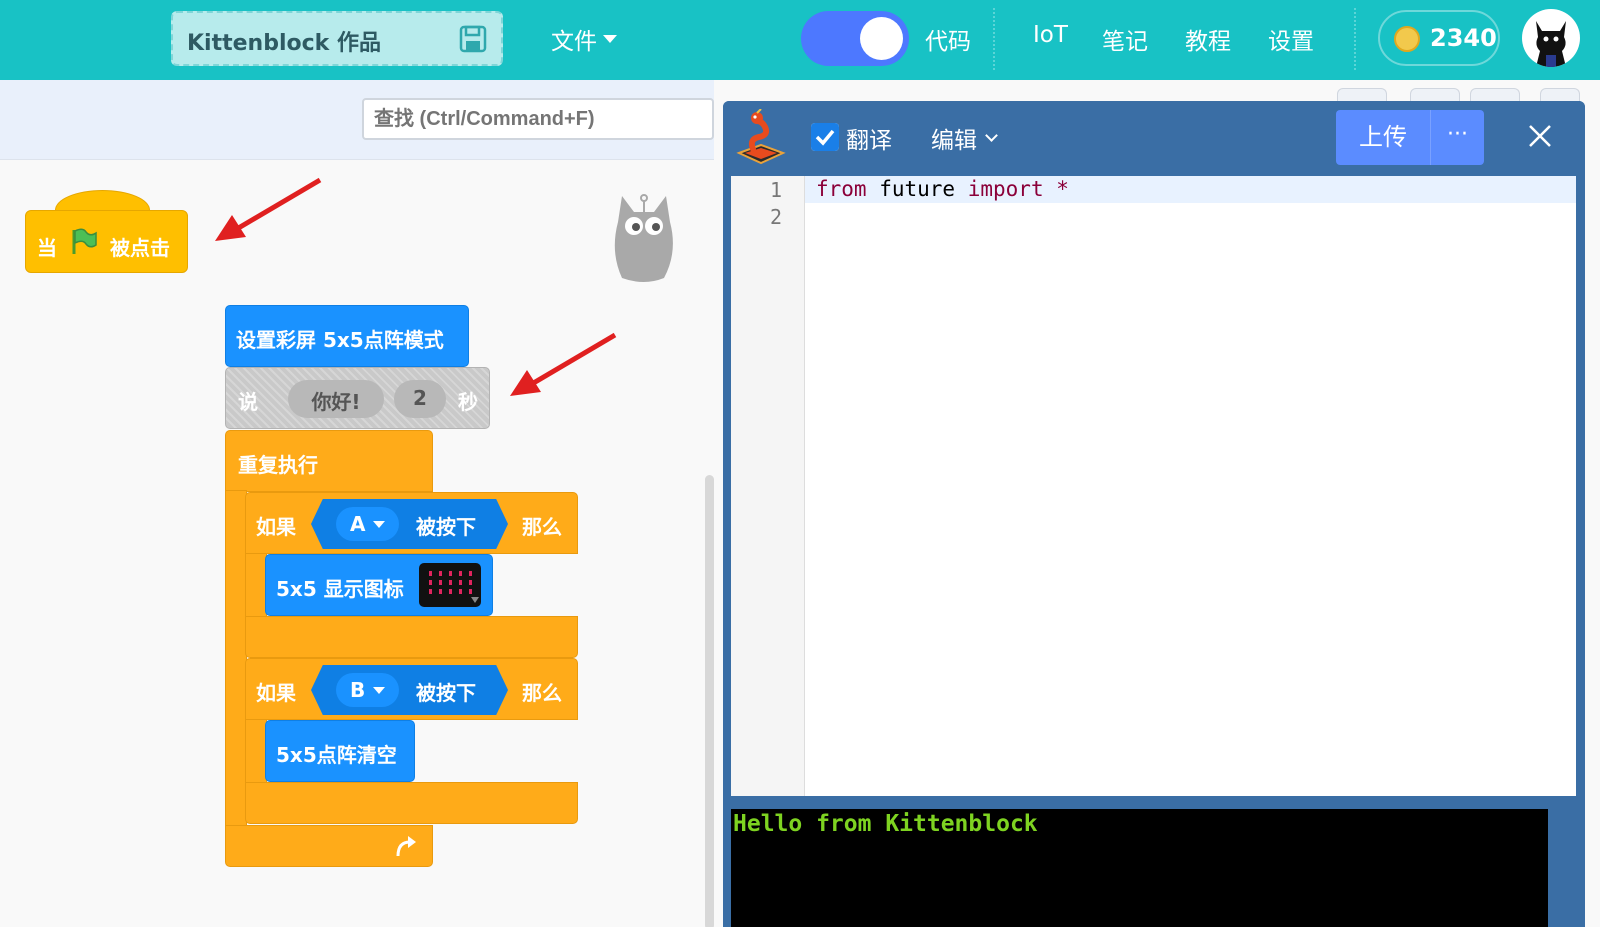 The height and width of the screenshot is (927, 1600). I want to click on kitten-mascot-icon, so click(643, 238).